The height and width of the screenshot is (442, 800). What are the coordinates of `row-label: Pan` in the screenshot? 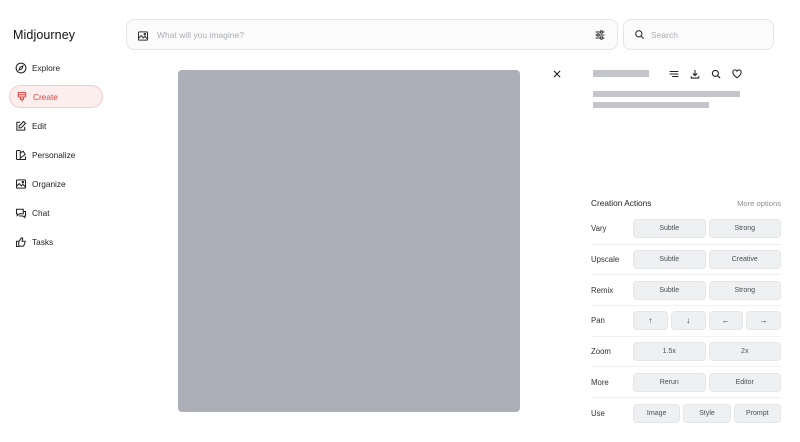 It's located at (598, 321).